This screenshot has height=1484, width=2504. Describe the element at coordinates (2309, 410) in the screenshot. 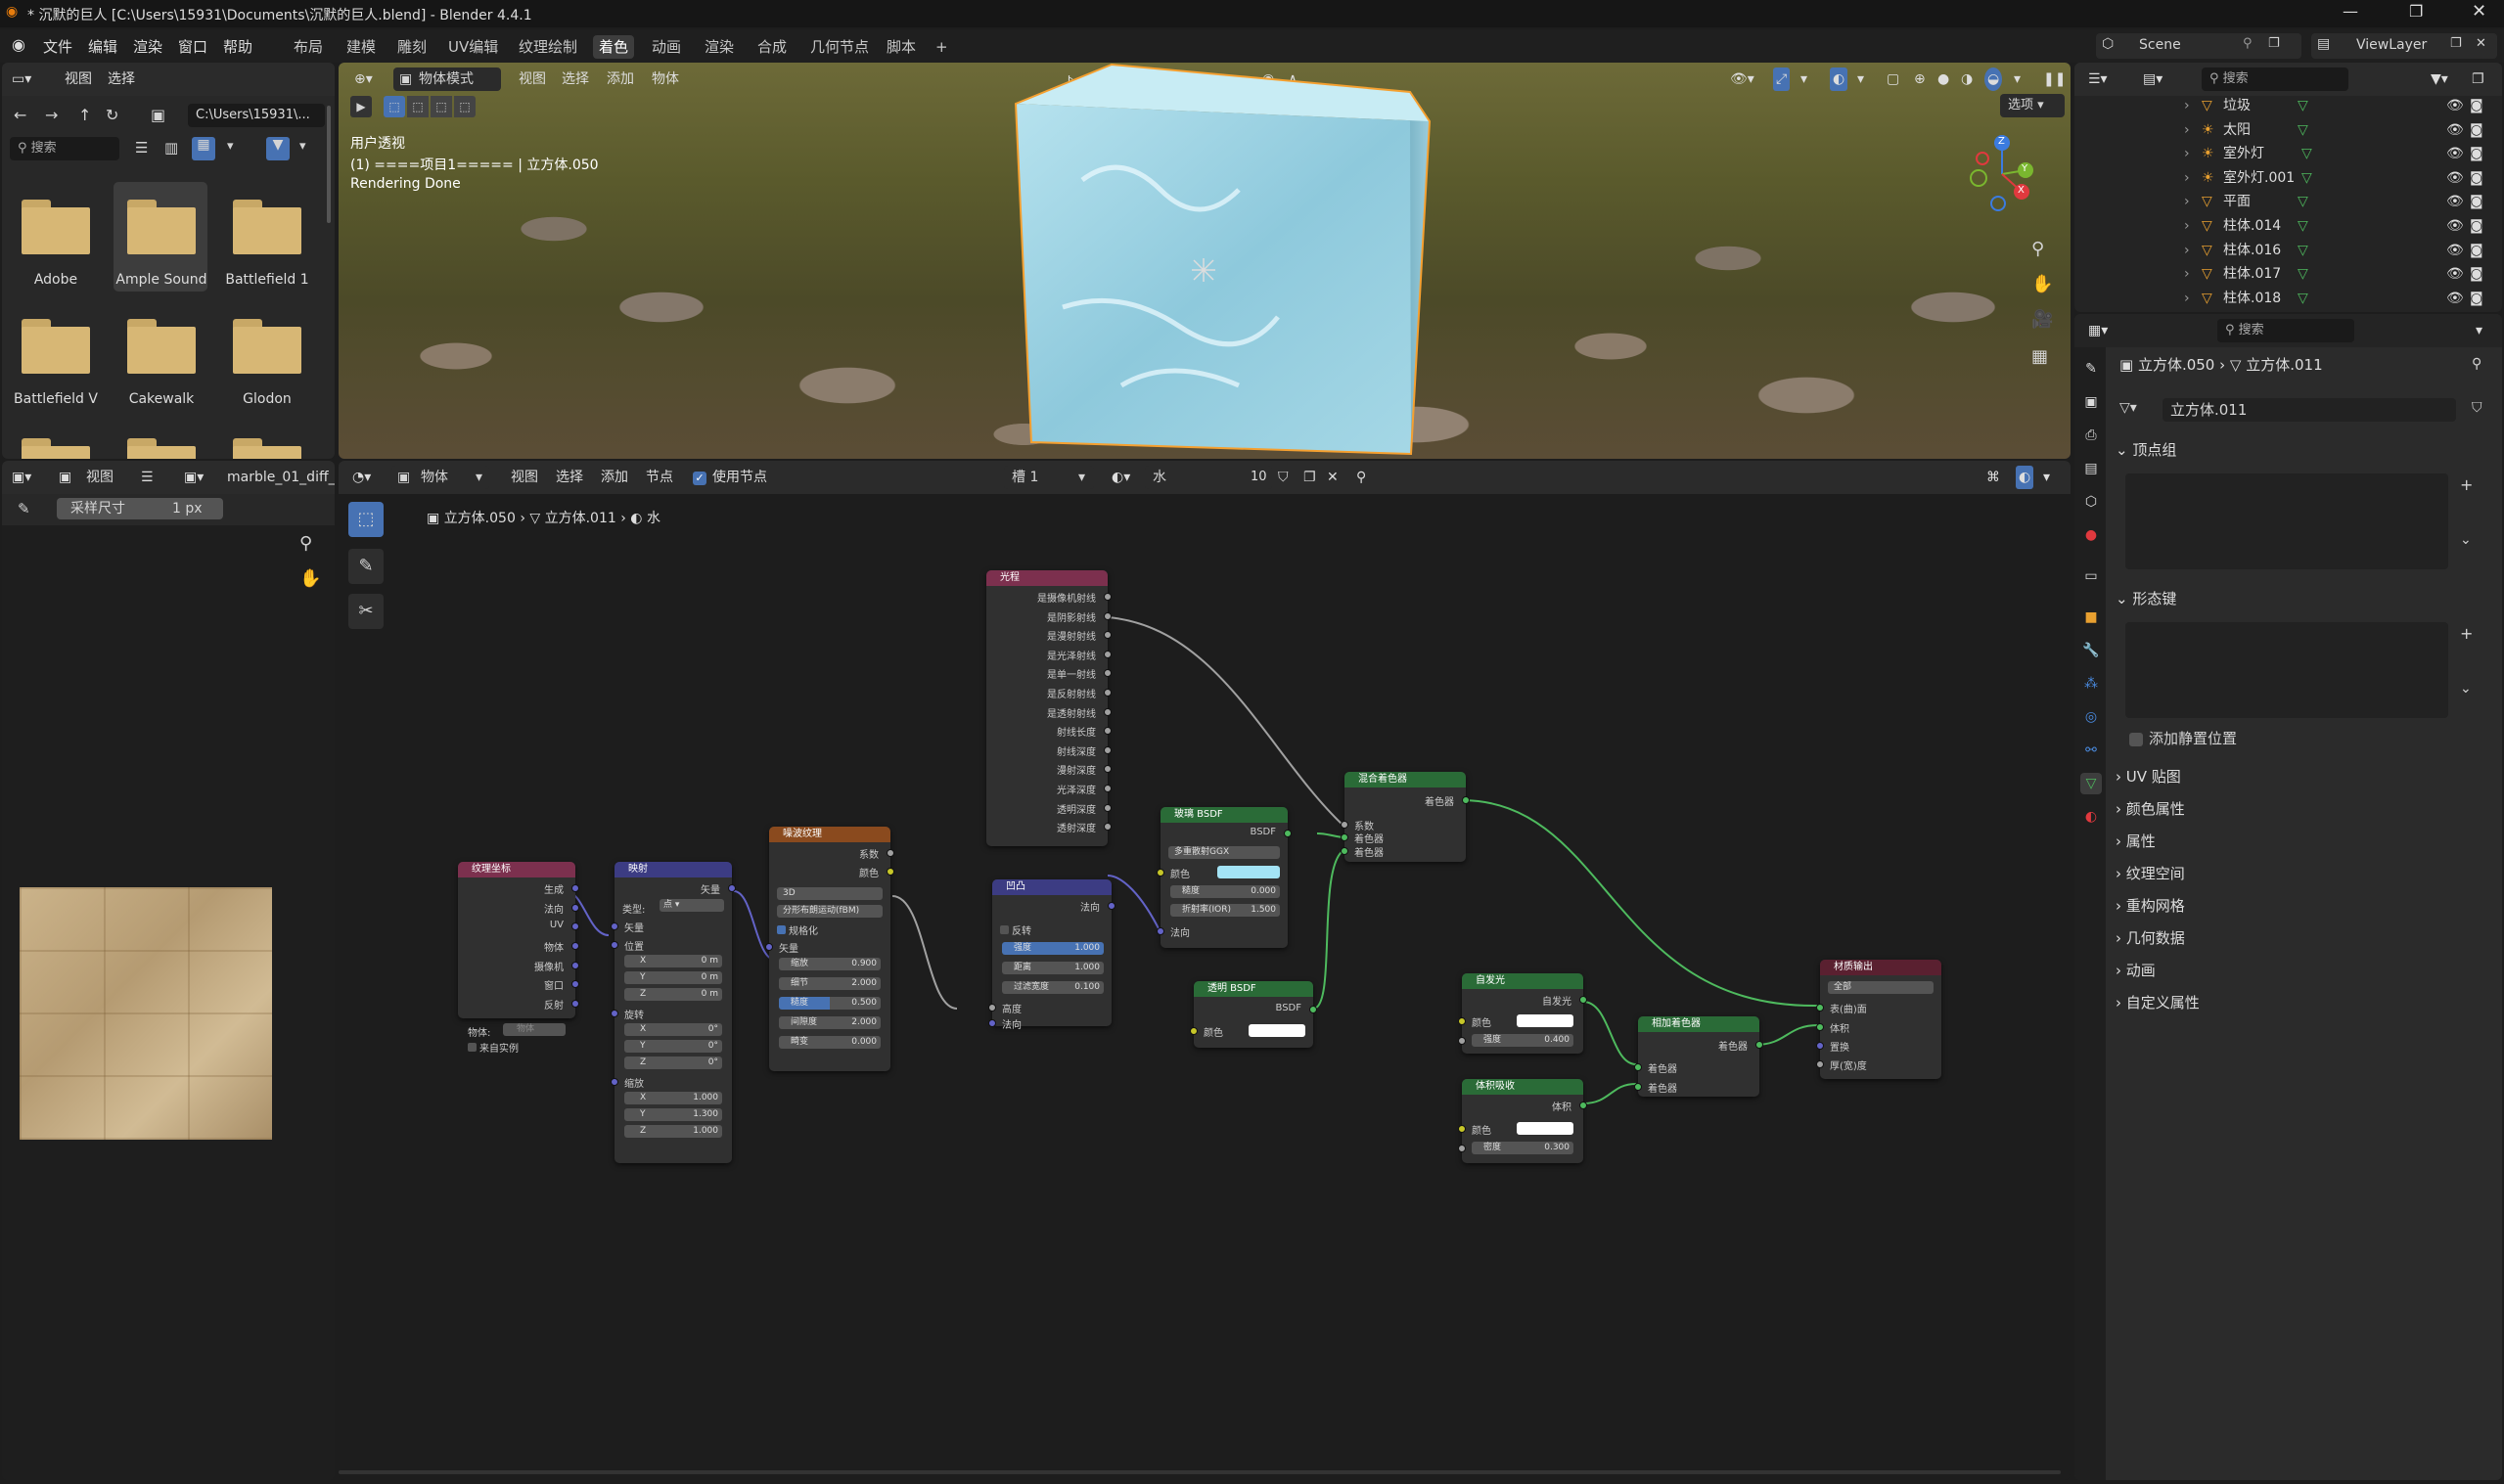

I see `mesh-name-field: 立方体.011` at that location.